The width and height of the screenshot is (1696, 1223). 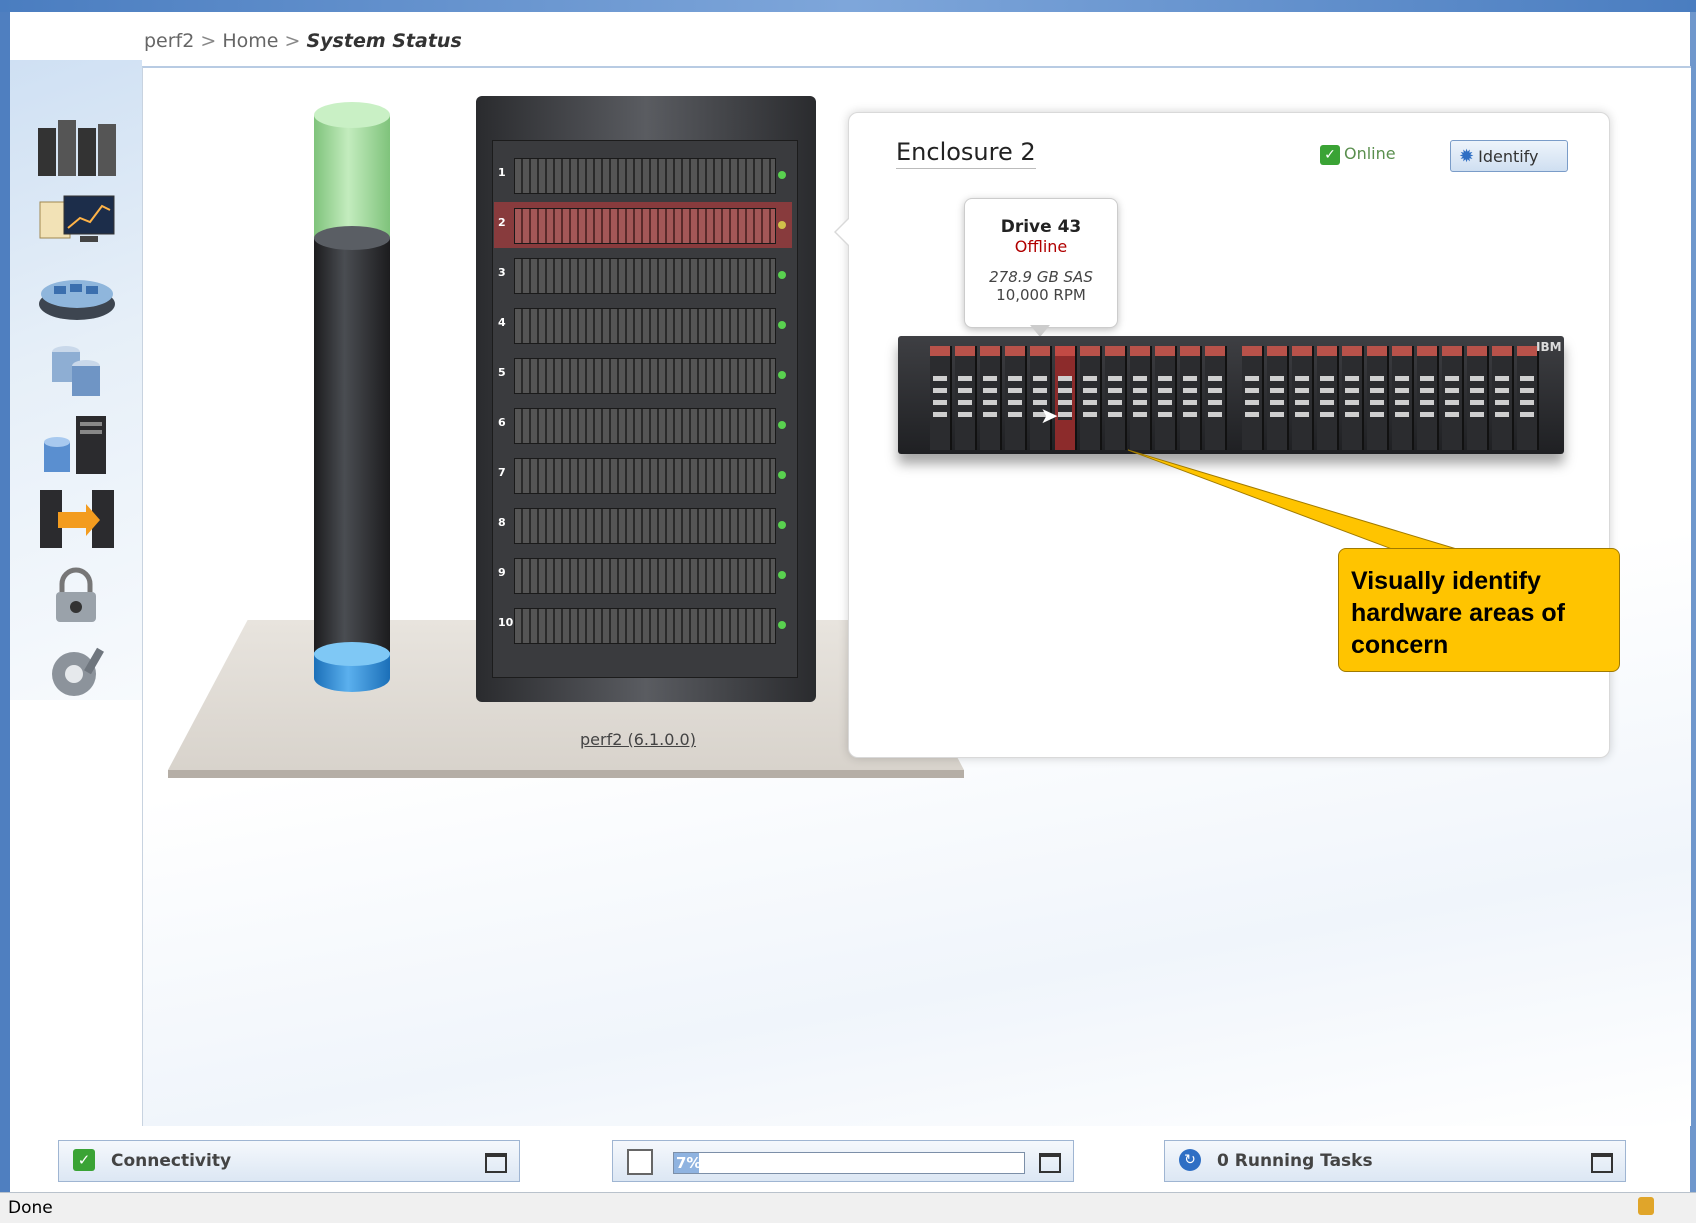 What do you see at coordinates (1646, 1206) in the screenshot?
I see `lock-icon` at bounding box center [1646, 1206].